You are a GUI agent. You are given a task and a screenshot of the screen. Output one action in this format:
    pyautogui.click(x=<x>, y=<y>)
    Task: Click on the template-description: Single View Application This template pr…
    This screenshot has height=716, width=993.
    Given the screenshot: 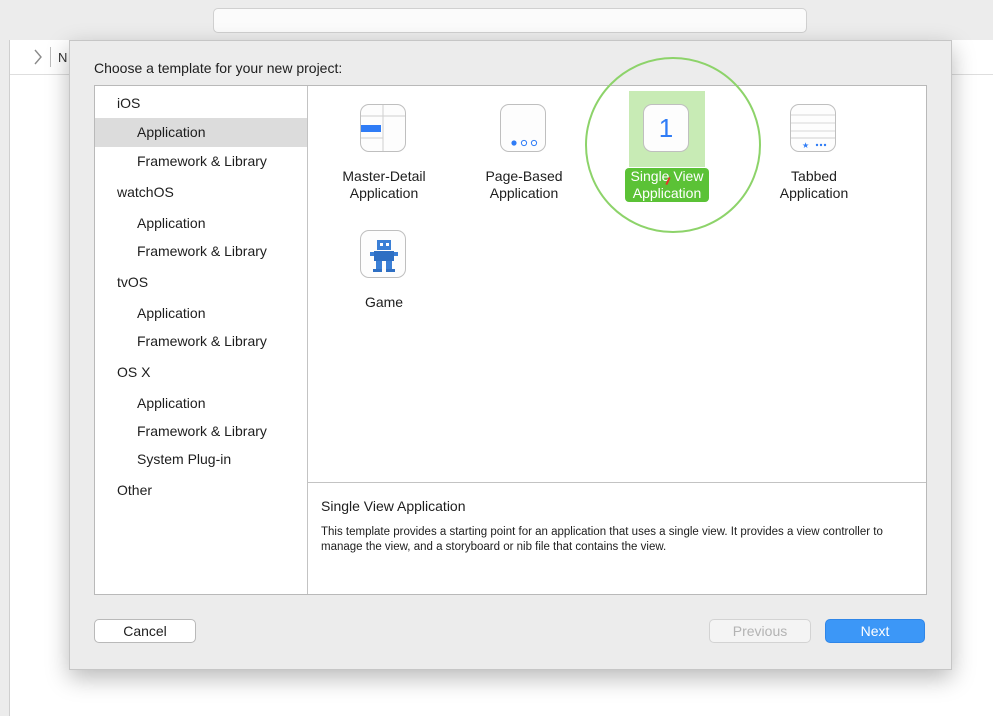 What is the action you would take?
    pyautogui.click(x=617, y=538)
    